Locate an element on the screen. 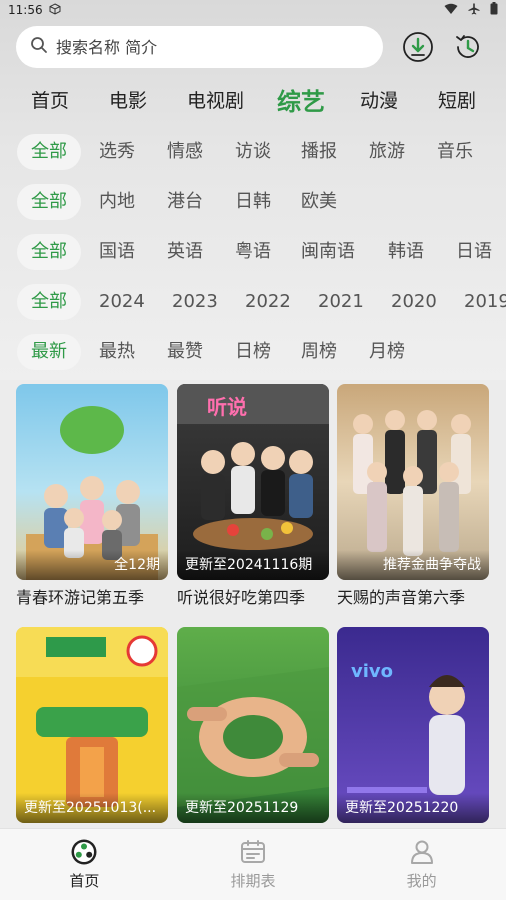  nav-home: 首页 is located at coordinates (84, 864).